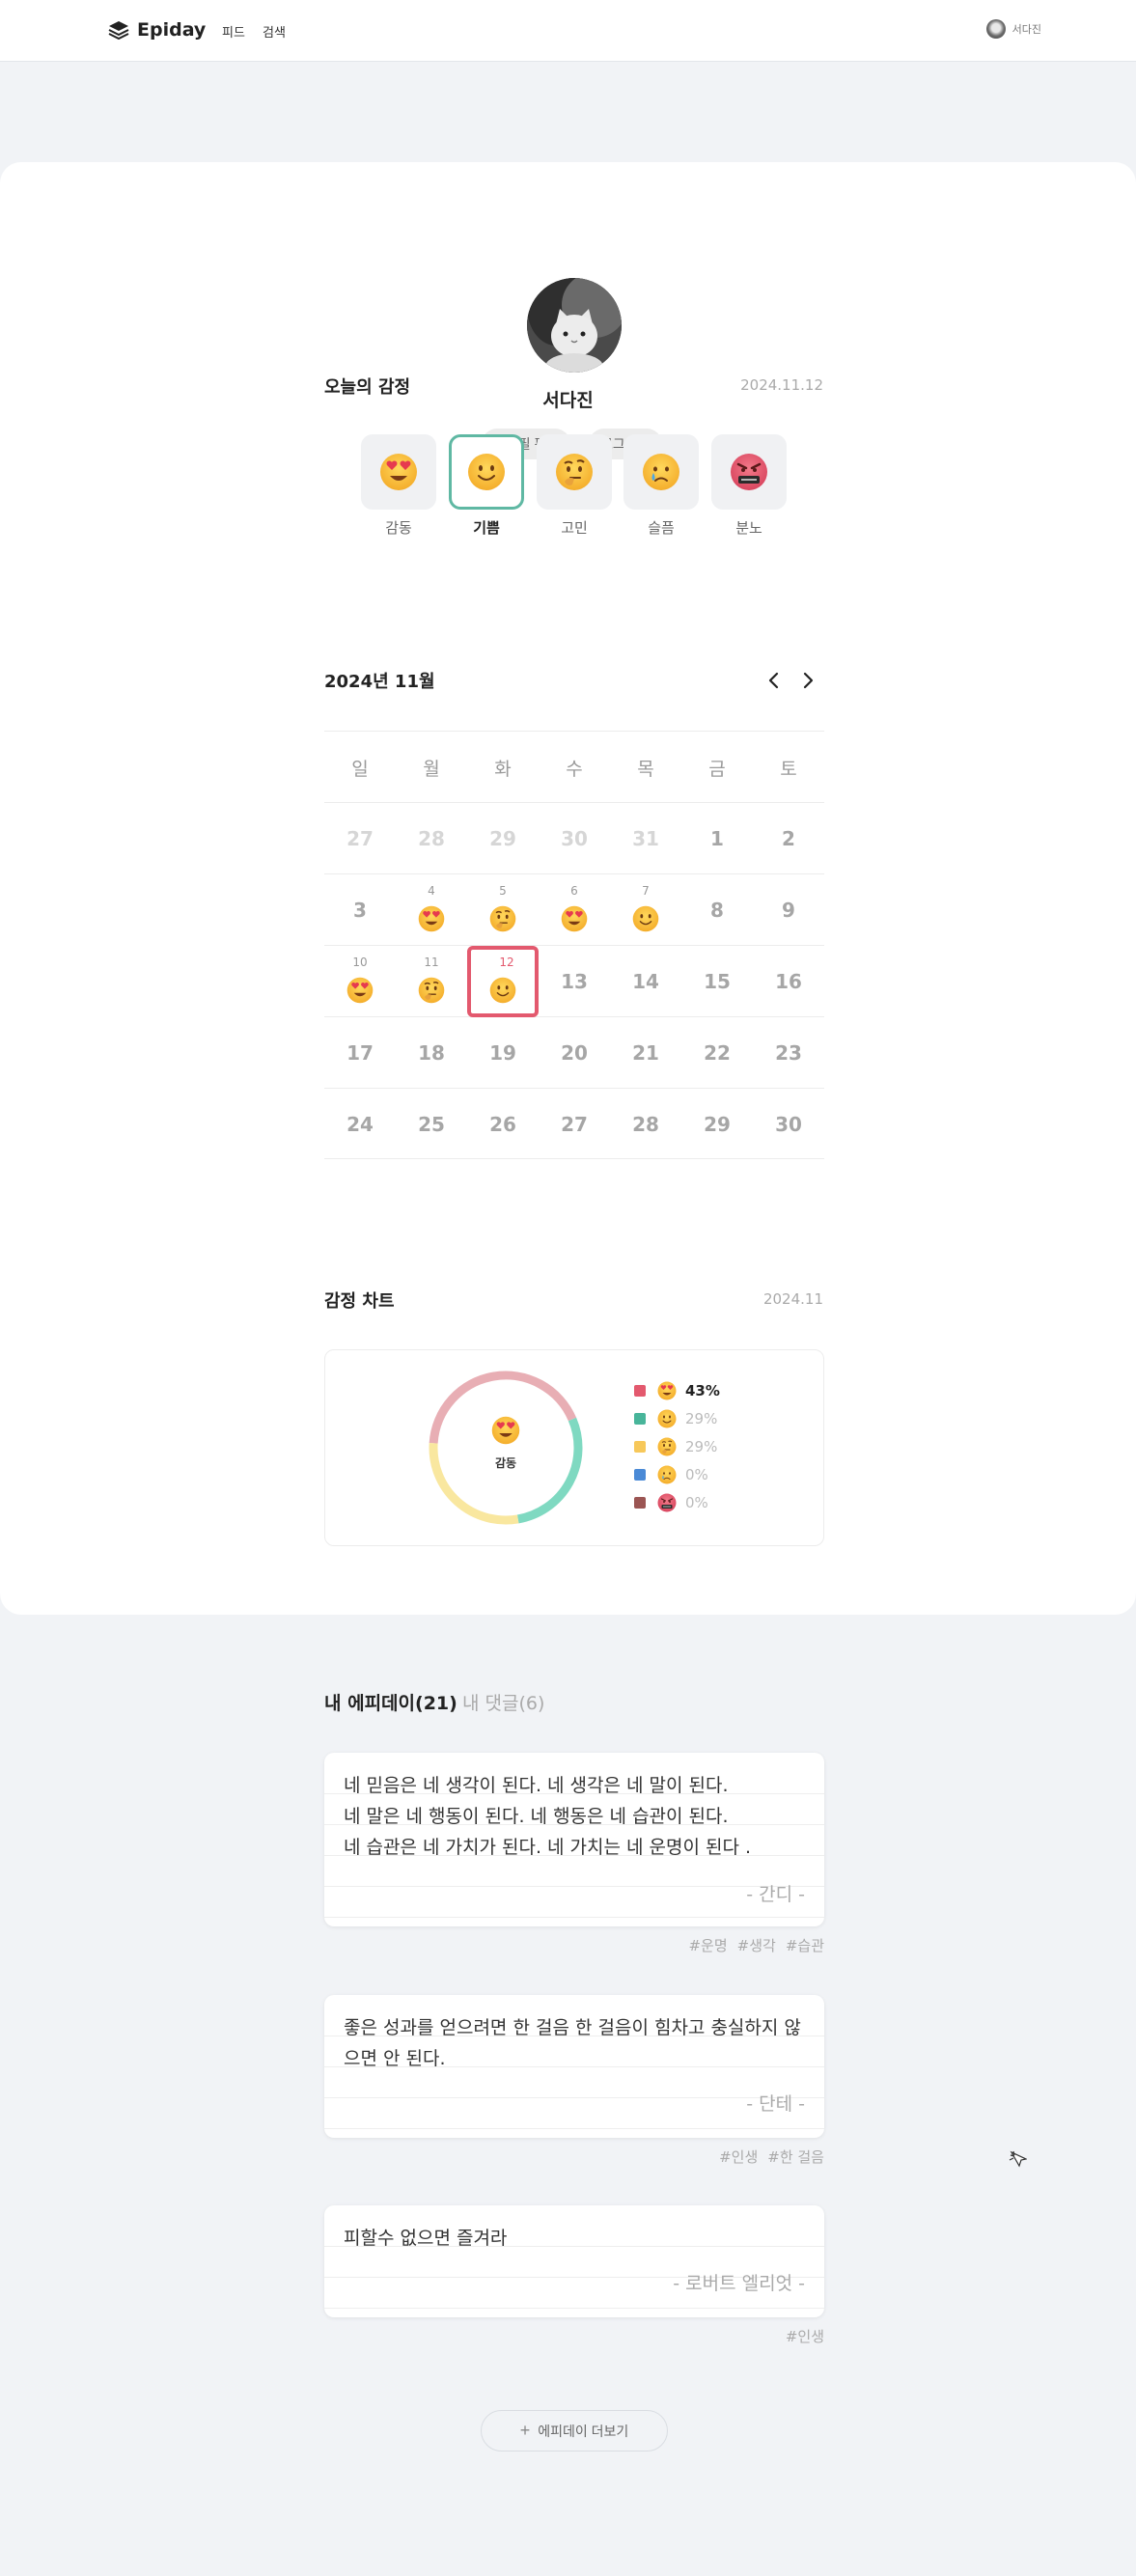 The image size is (1136, 2576). What do you see at coordinates (646, 891) in the screenshot?
I see `day-number: 7` at bounding box center [646, 891].